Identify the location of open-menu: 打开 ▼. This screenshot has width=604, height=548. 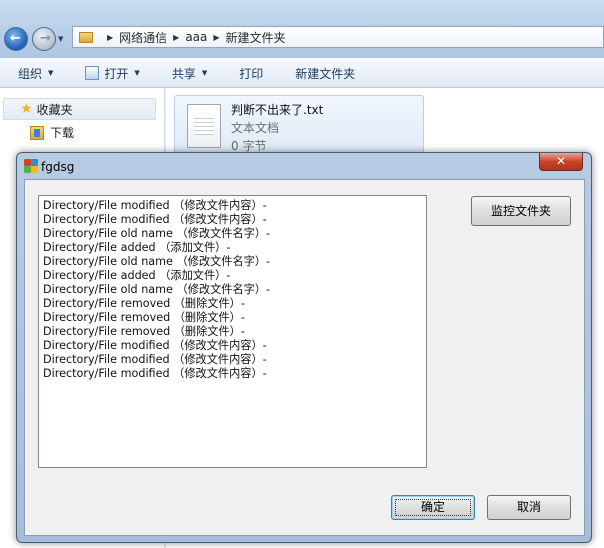
(110, 73).